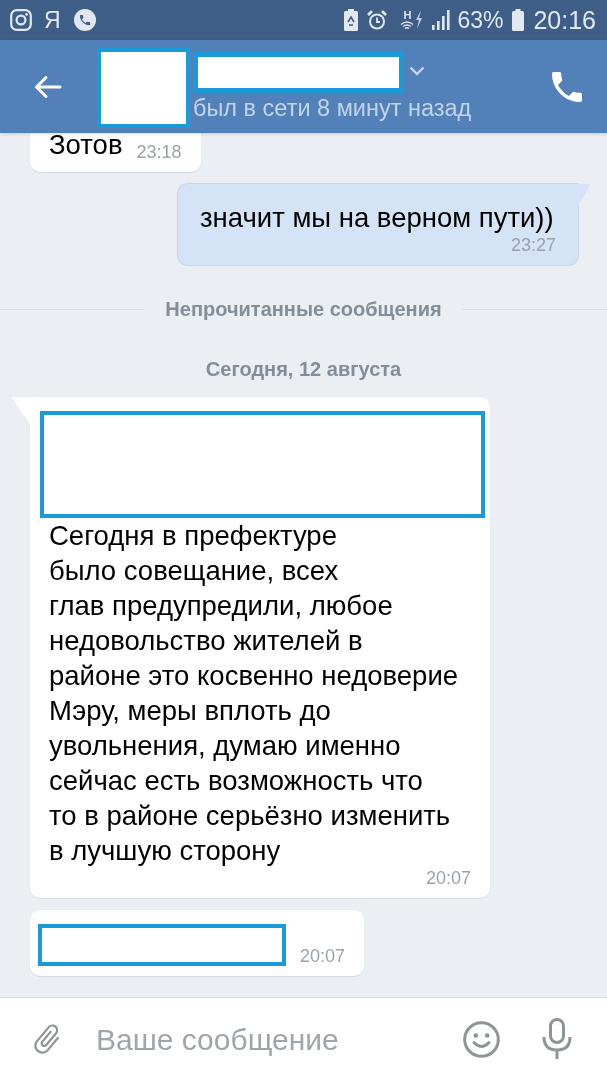 The image size is (607, 1080). What do you see at coordinates (441, 20) in the screenshot?
I see `signal-bars-icon` at bounding box center [441, 20].